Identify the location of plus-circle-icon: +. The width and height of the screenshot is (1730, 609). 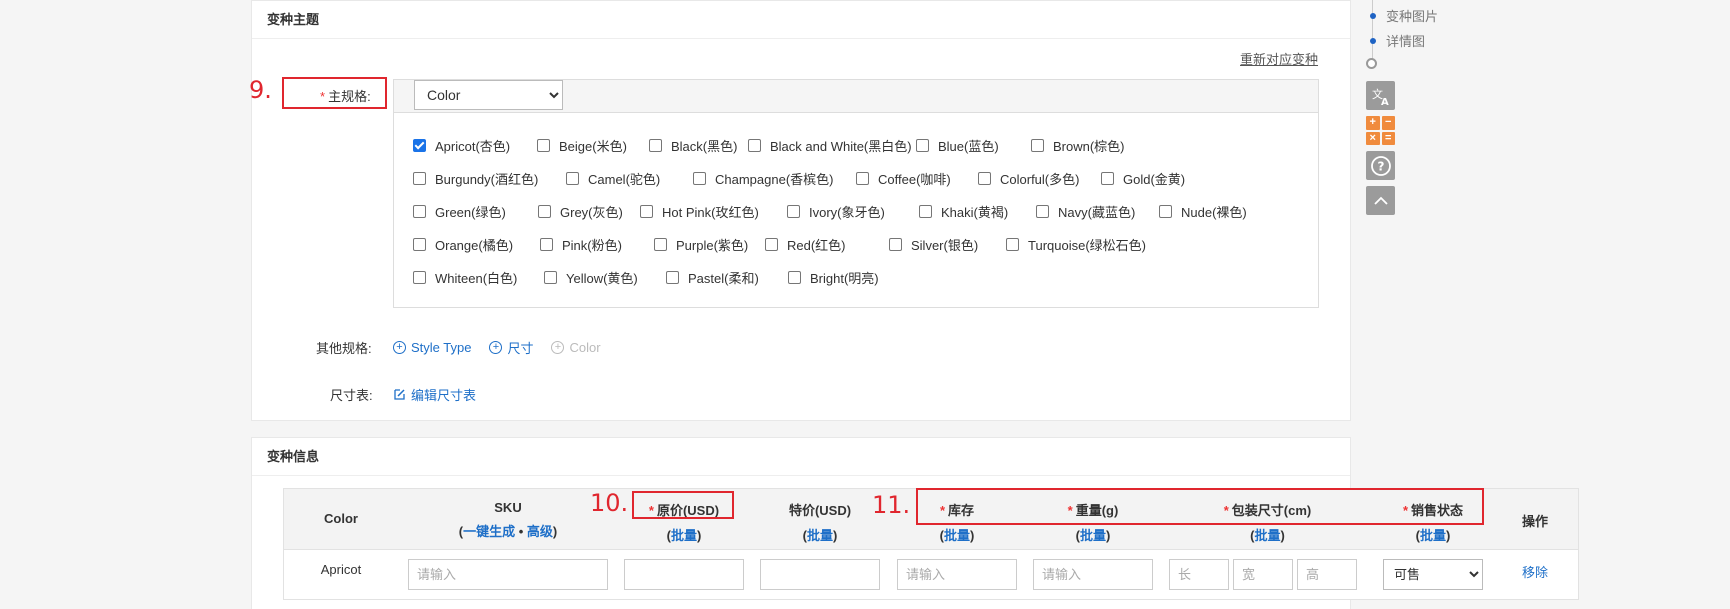
(558, 347).